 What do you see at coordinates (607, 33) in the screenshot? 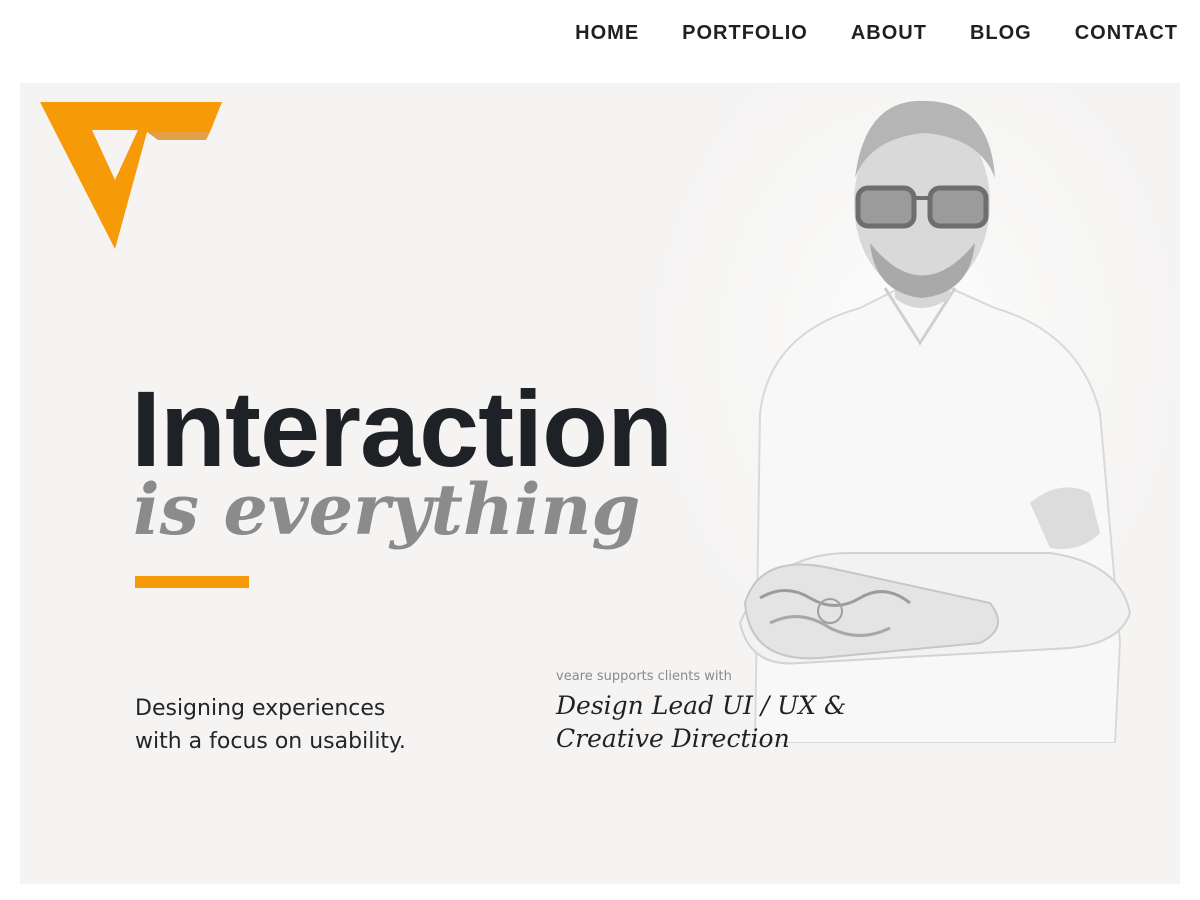
I see `nav-link-home: HOME` at bounding box center [607, 33].